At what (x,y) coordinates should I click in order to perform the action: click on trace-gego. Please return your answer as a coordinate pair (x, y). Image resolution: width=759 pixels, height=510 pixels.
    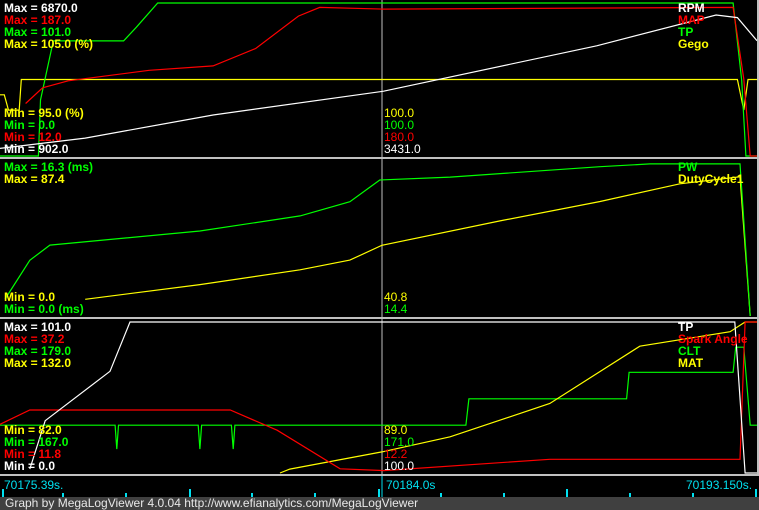
    Looking at the image, I should click on (378, 94).